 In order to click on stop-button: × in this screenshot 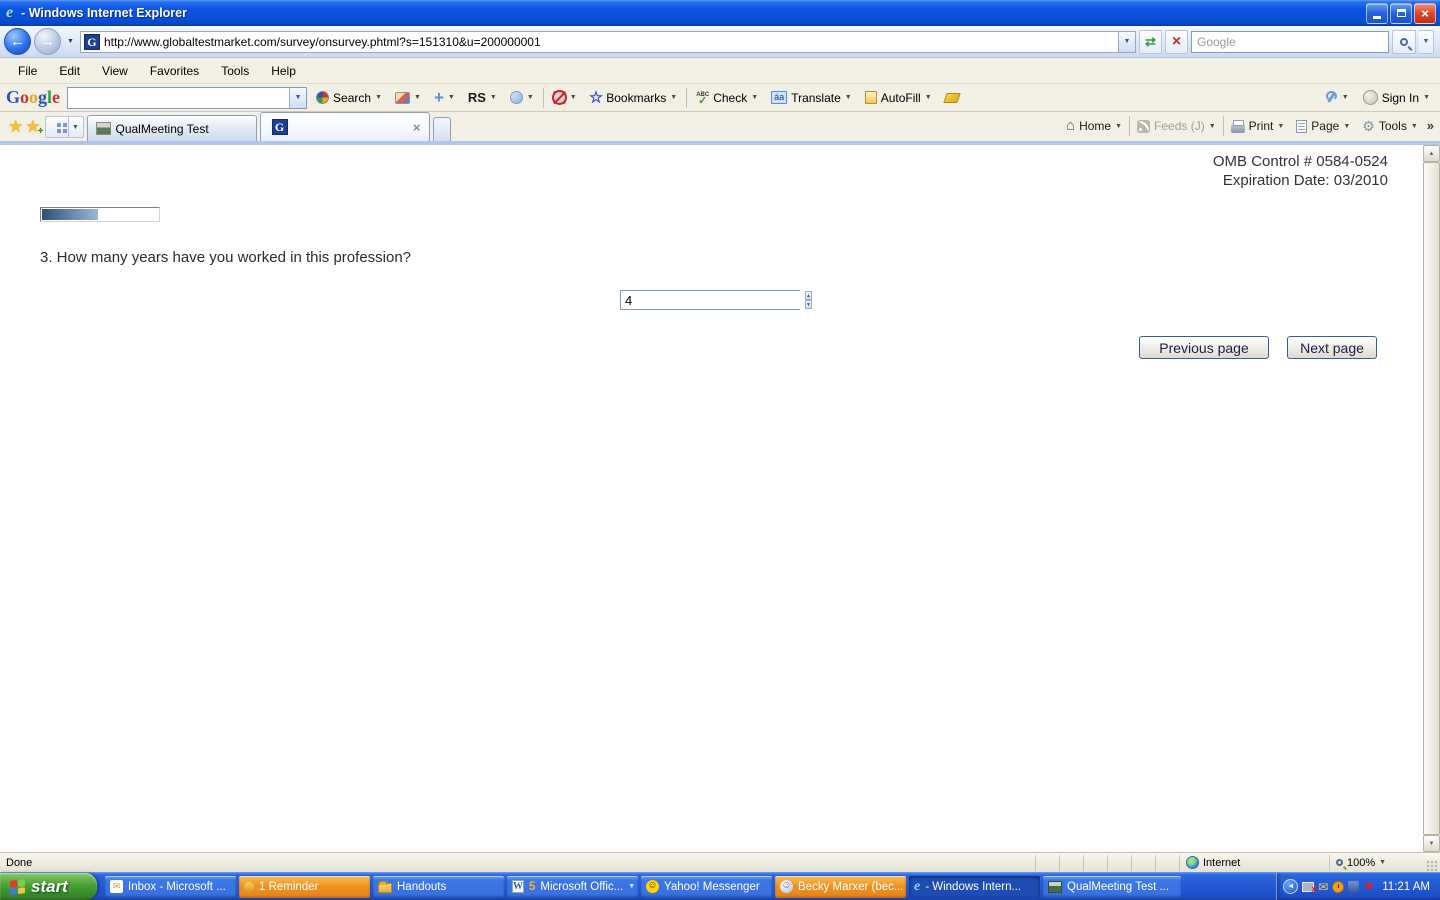, I will do `click(1176, 41)`.